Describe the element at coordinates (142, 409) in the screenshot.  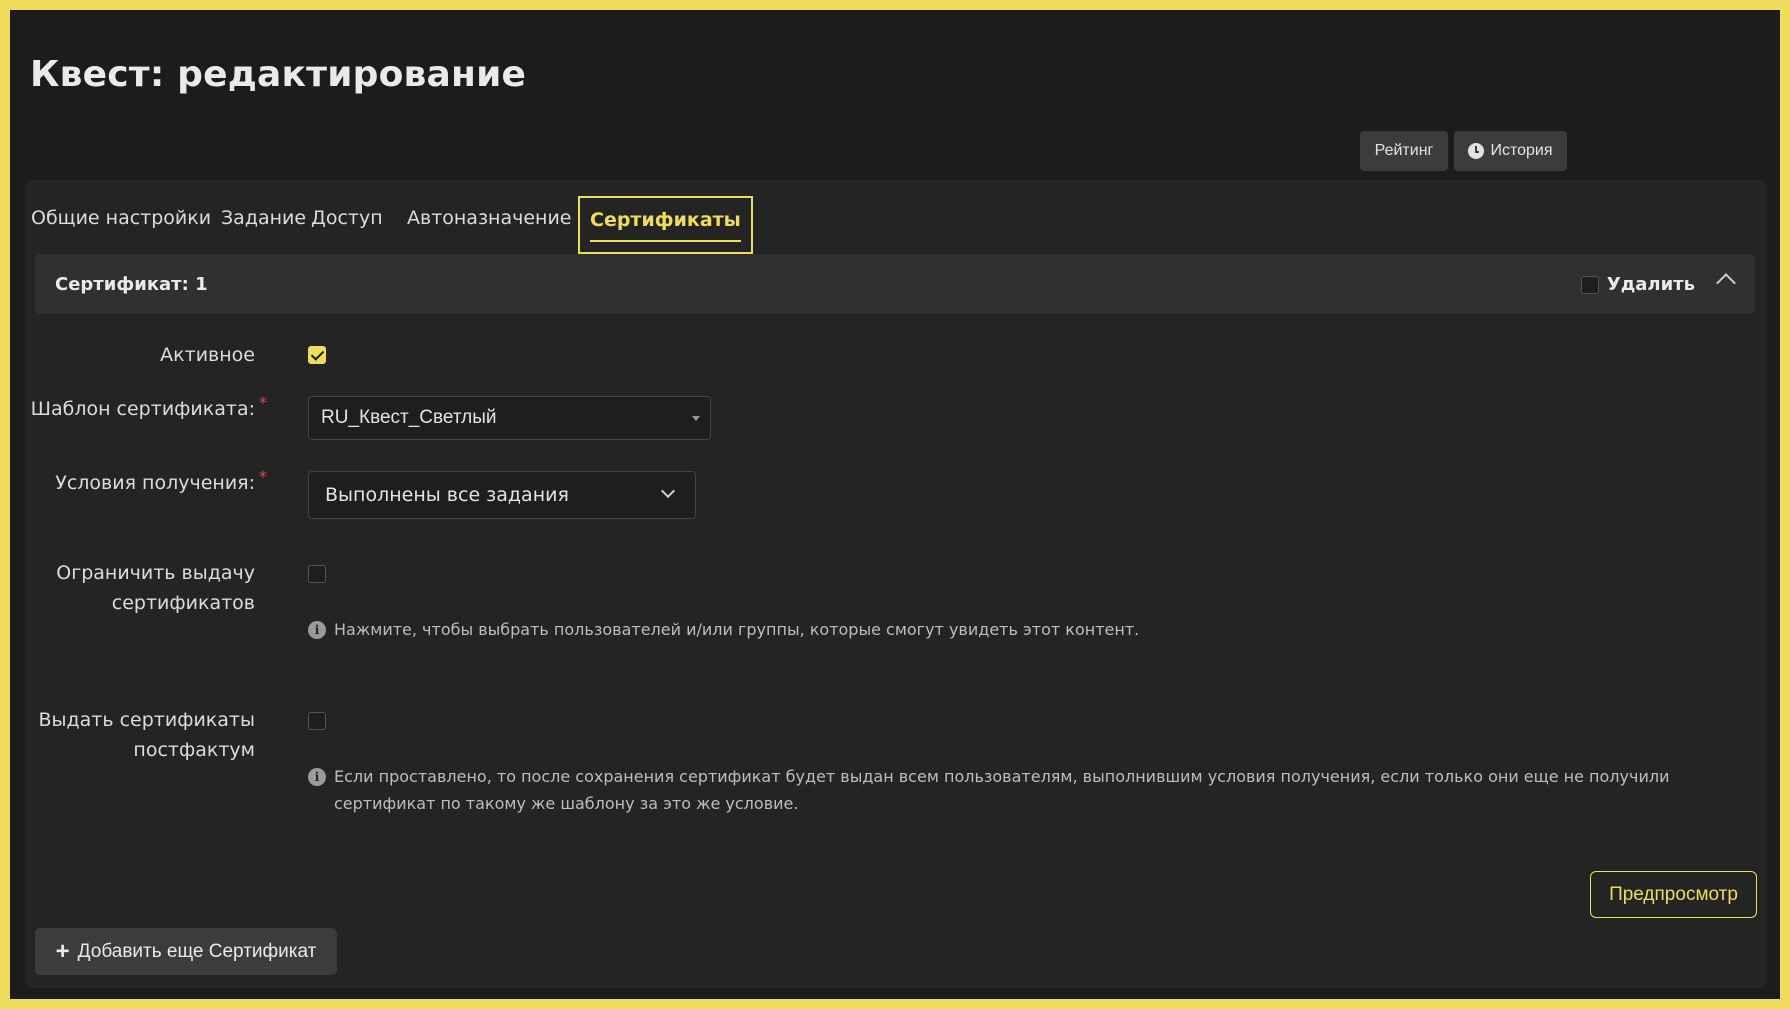
I see `template-label-text: Шаблон сертификата:` at that location.